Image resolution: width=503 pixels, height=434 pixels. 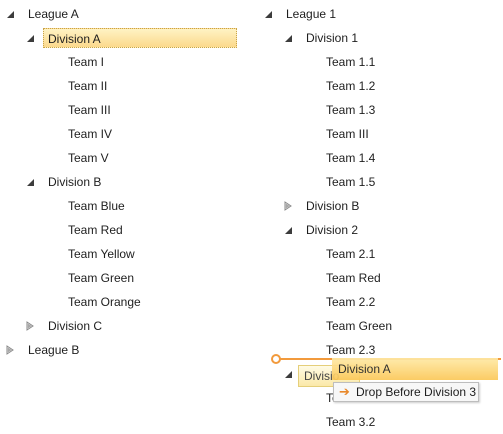 I want to click on drag-visual-label: Division A, so click(x=364, y=369).